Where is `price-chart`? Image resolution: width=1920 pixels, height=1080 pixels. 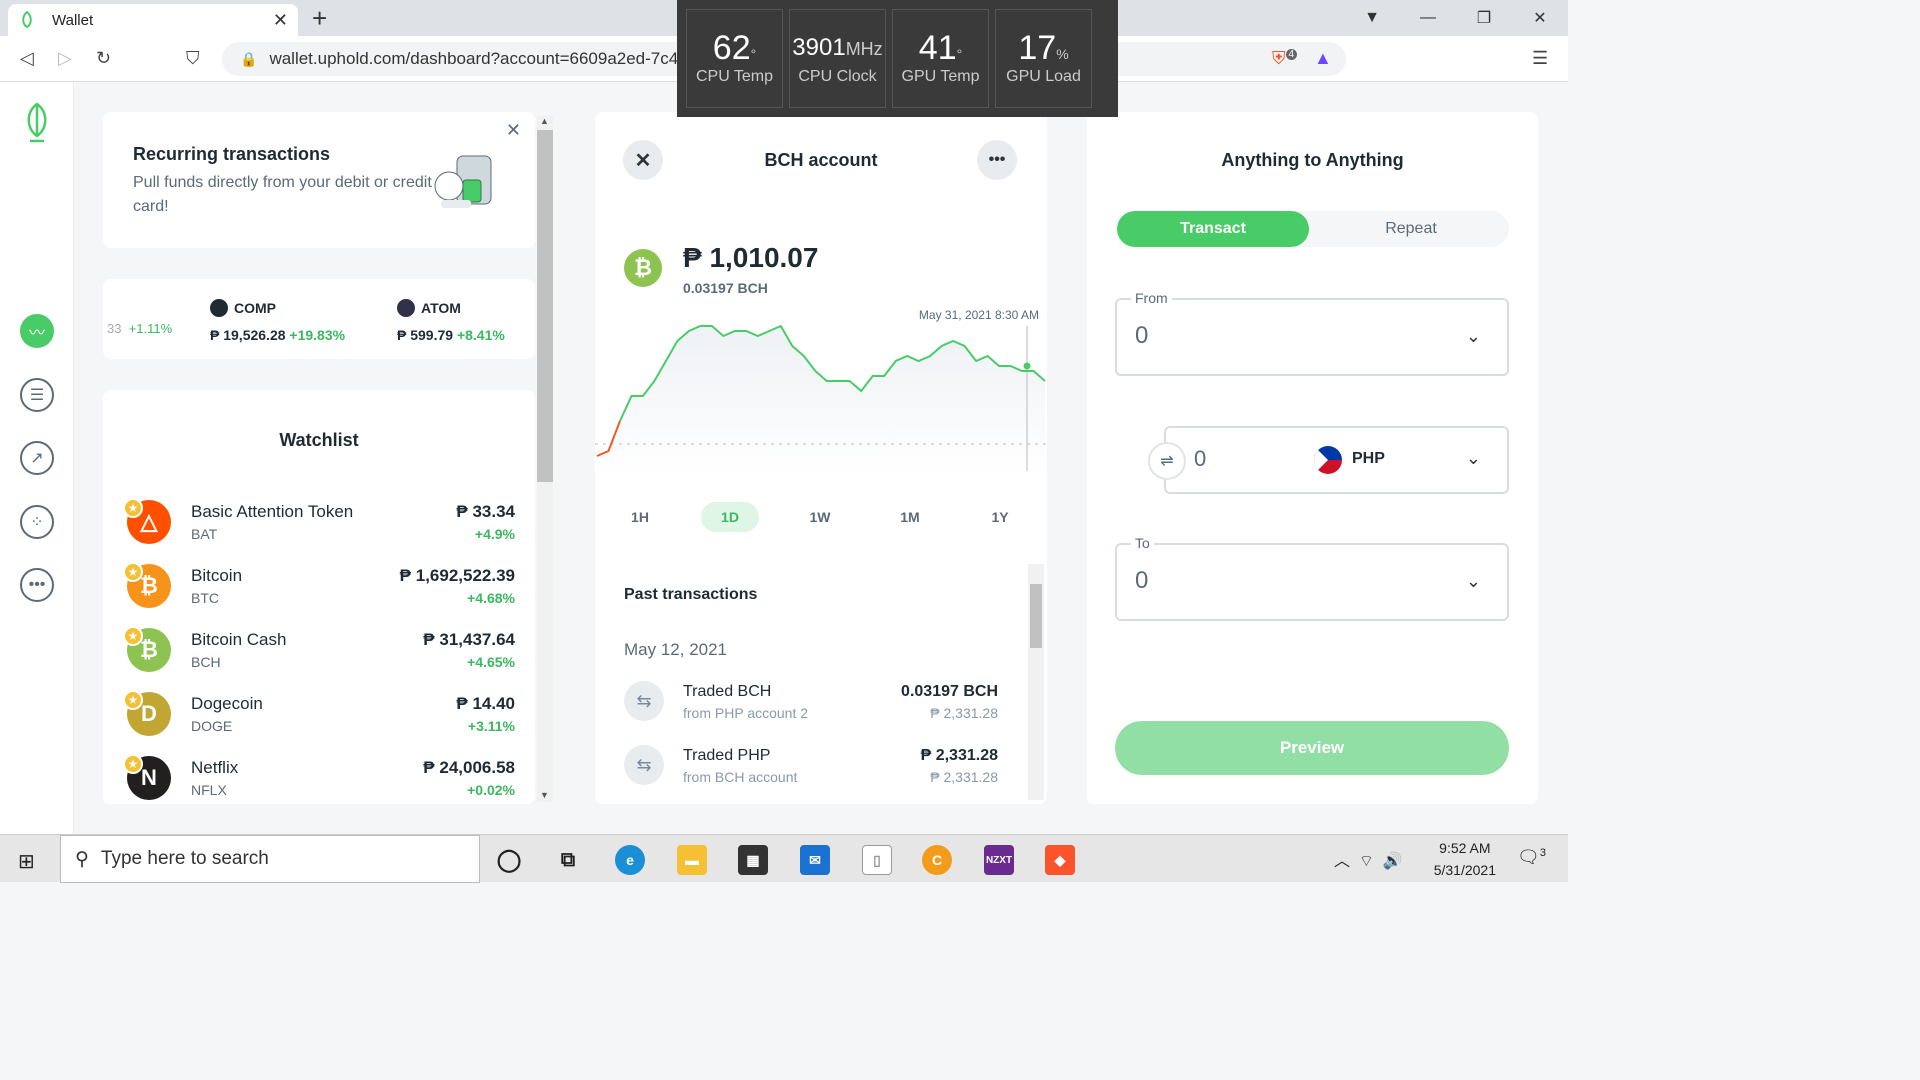 price-chart is located at coordinates (821, 396).